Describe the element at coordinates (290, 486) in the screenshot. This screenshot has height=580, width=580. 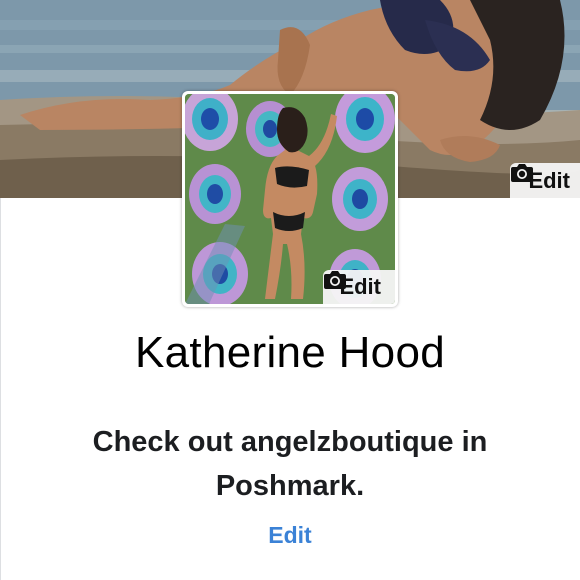
I see `profile-bio-line: Poshmark.` at that location.